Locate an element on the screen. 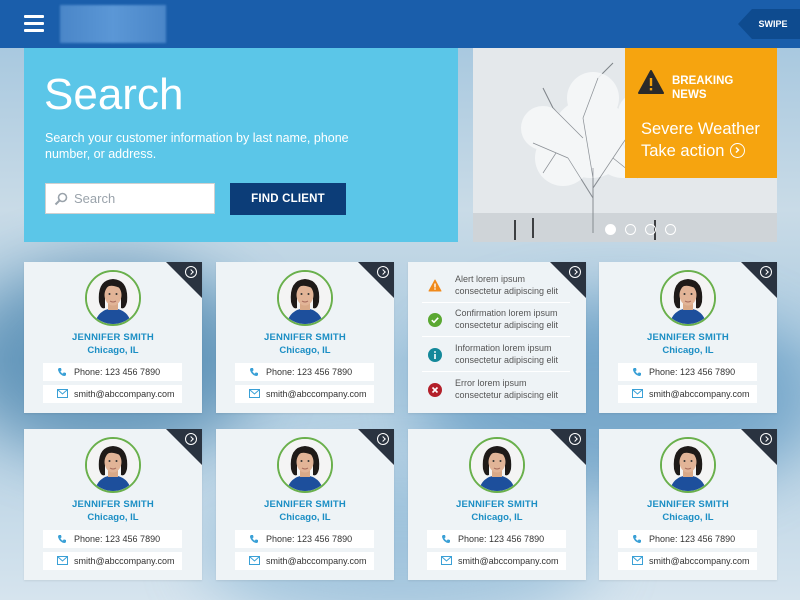 The width and height of the screenshot is (800, 600). find-client-button: FIND CLIENT is located at coordinates (288, 199).